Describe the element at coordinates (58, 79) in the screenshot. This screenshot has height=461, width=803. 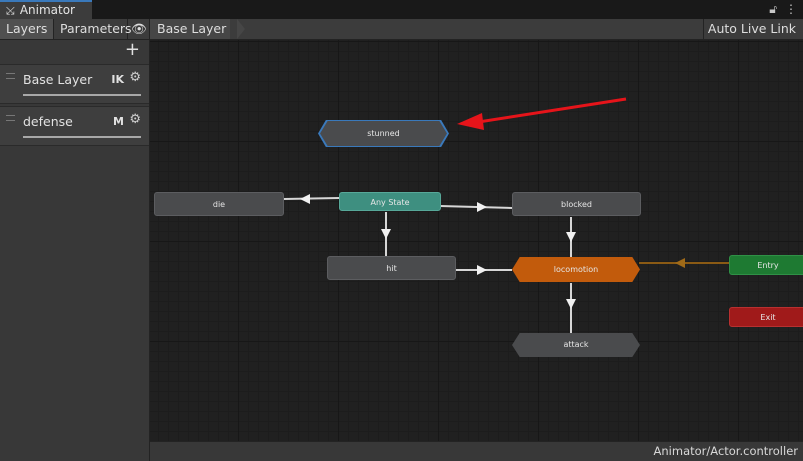
I see `layer-name: Base Layer` at that location.